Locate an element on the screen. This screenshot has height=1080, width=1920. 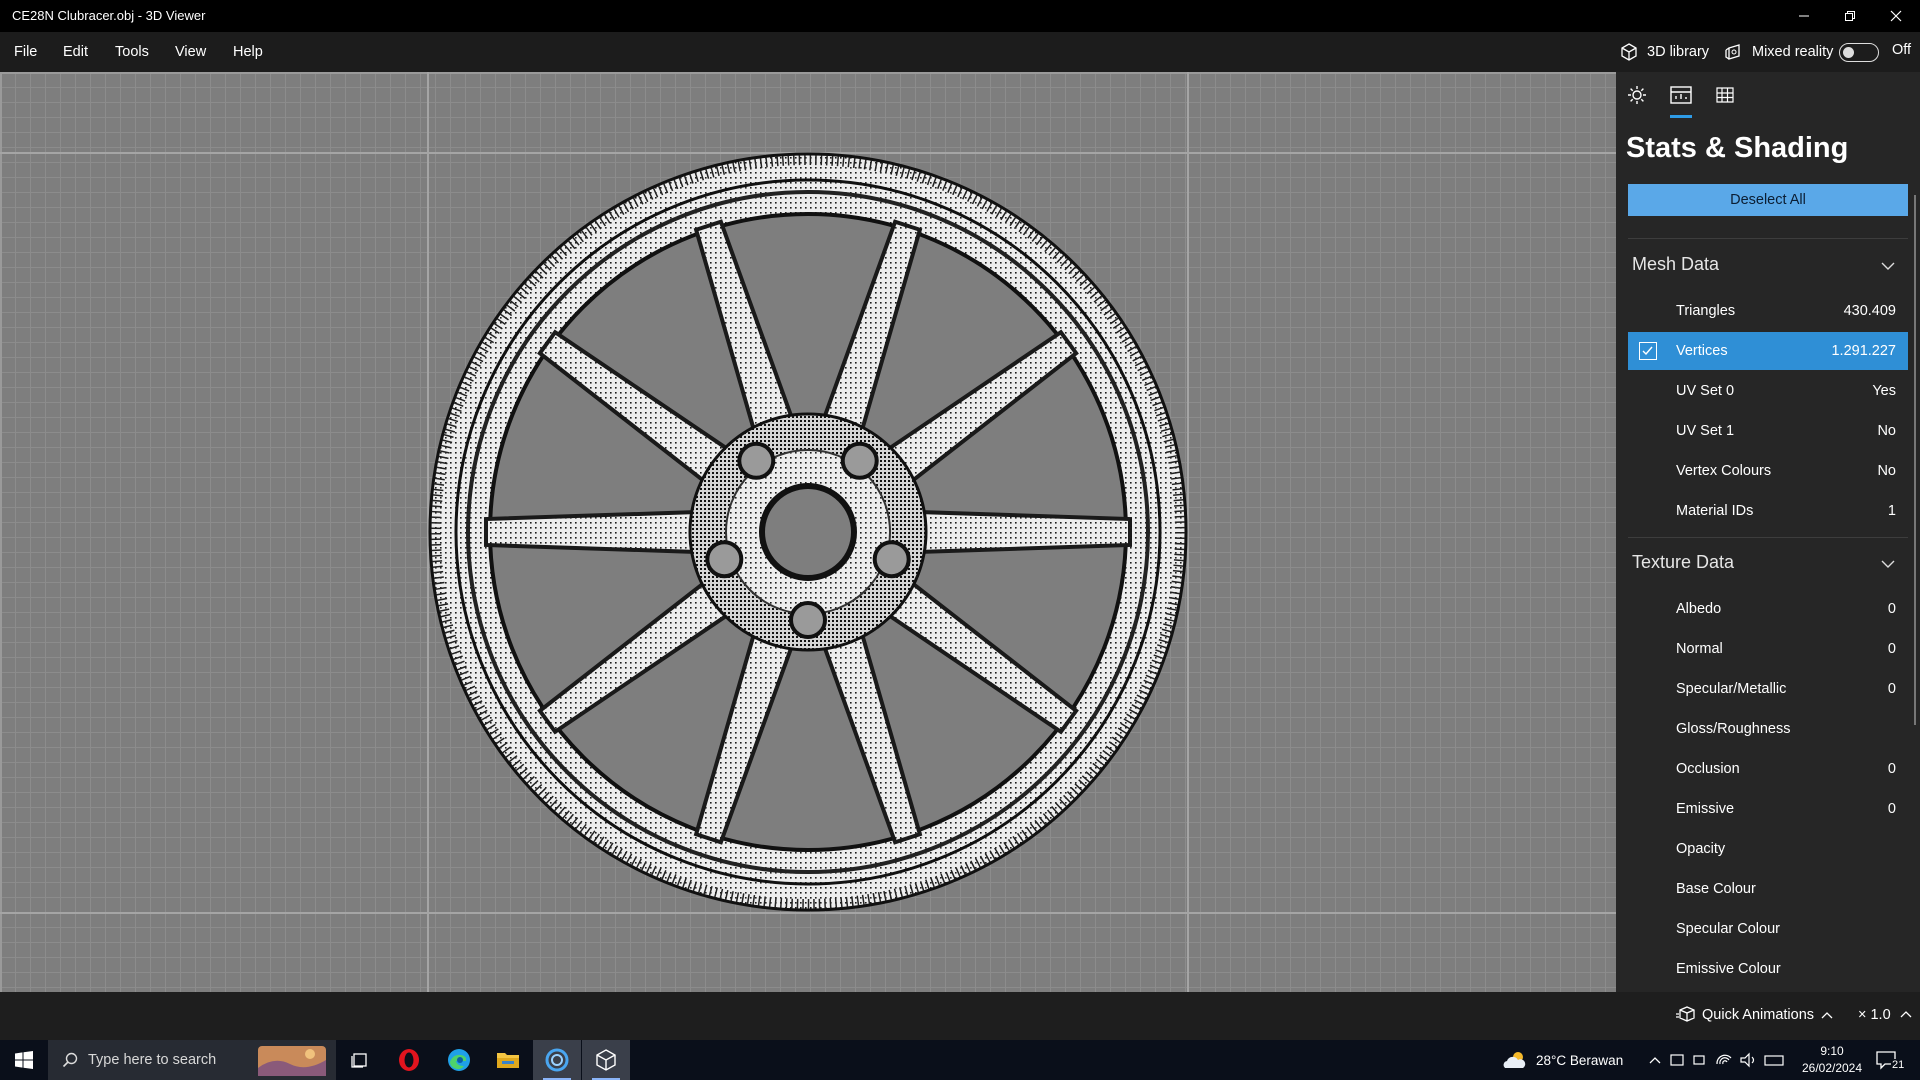
mesh-stat-row: Vertex Colours No is located at coordinates (1768, 471).